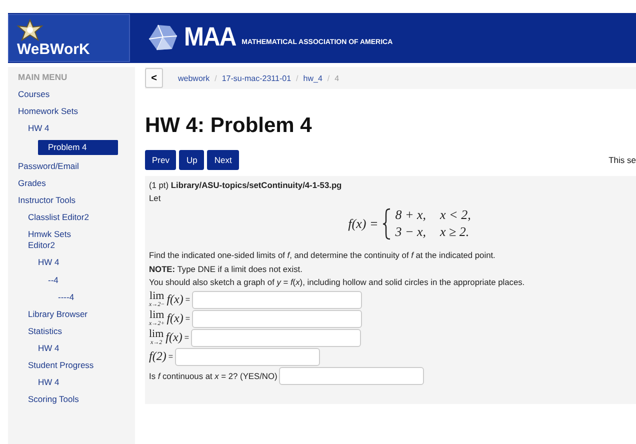 This screenshot has height=444, width=636. Describe the element at coordinates (163, 38) in the screenshot. I see `polyhedron-logo-icon` at that location.